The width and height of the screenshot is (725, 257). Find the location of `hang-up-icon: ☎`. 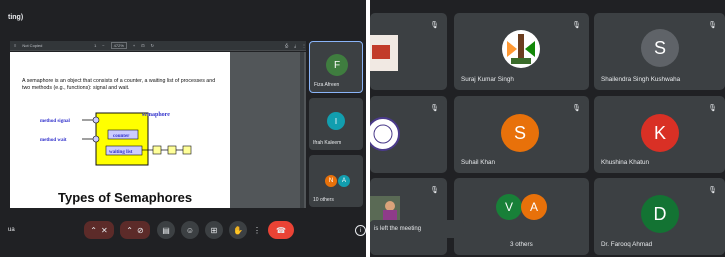

hang-up-icon: ☎ is located at coordinates (281, 230).